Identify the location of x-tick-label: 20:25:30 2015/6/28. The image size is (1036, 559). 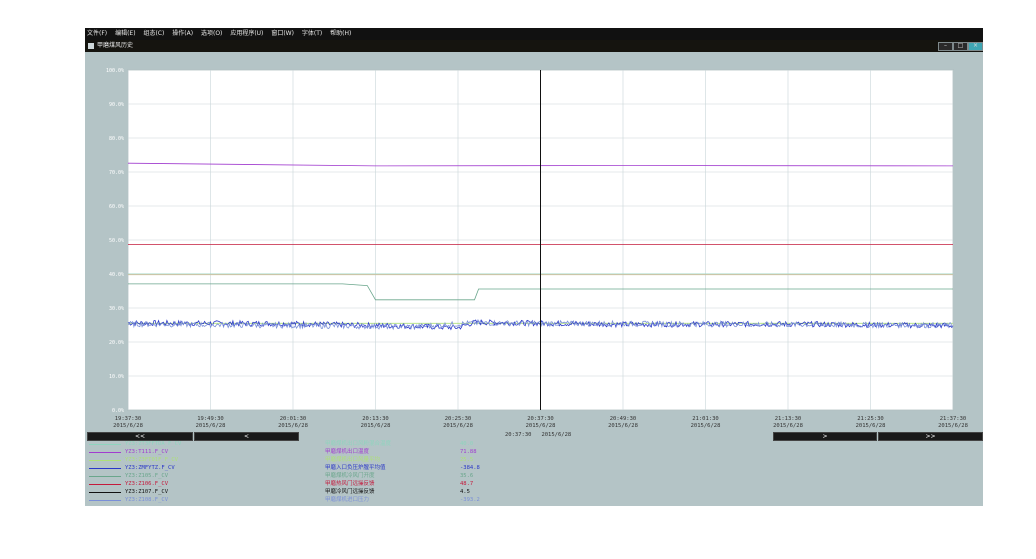
(458, 423).